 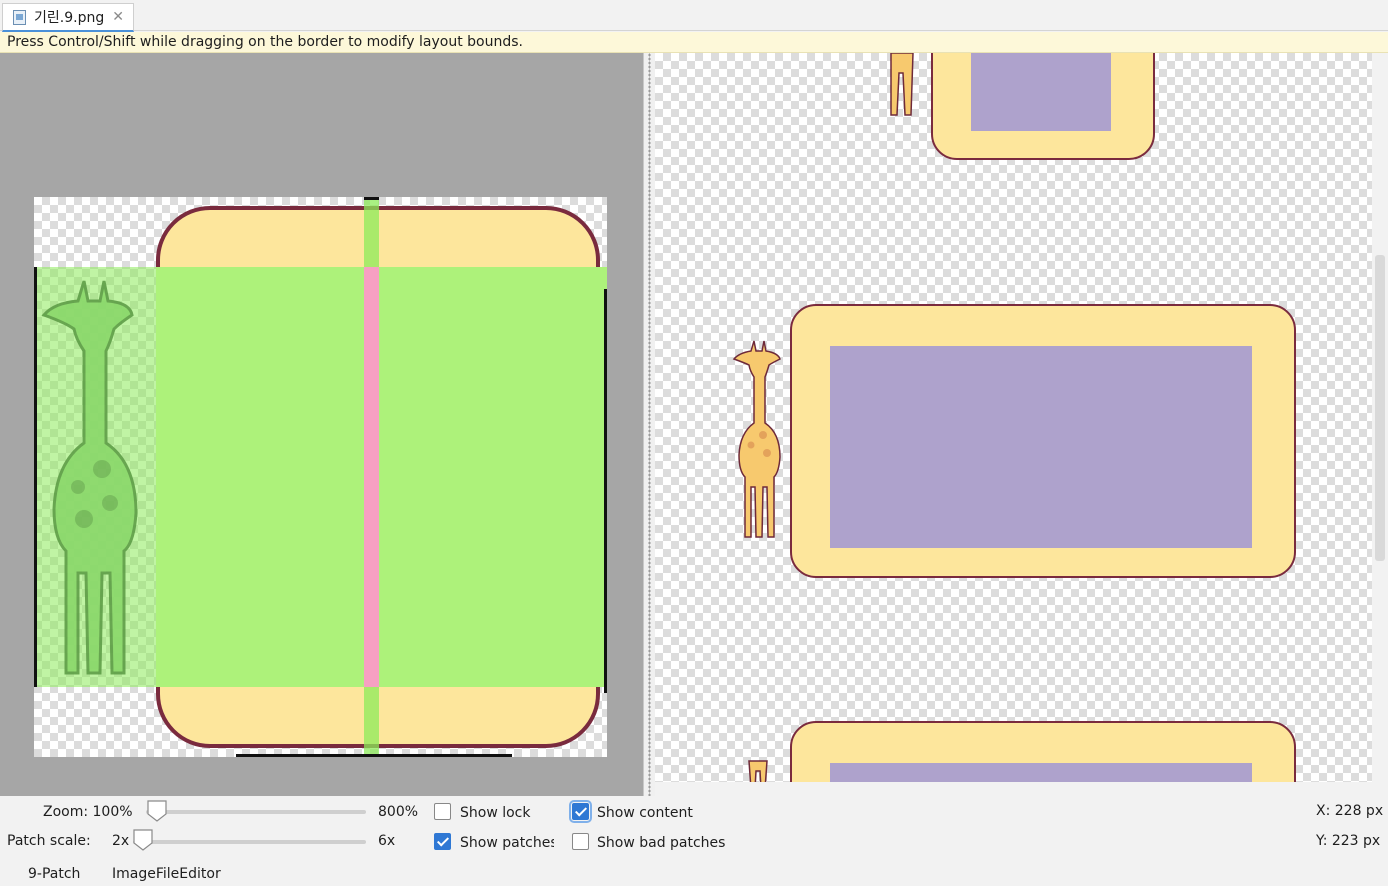 I want to click on patch-scale-slider-track, so click(x=249, y=842).